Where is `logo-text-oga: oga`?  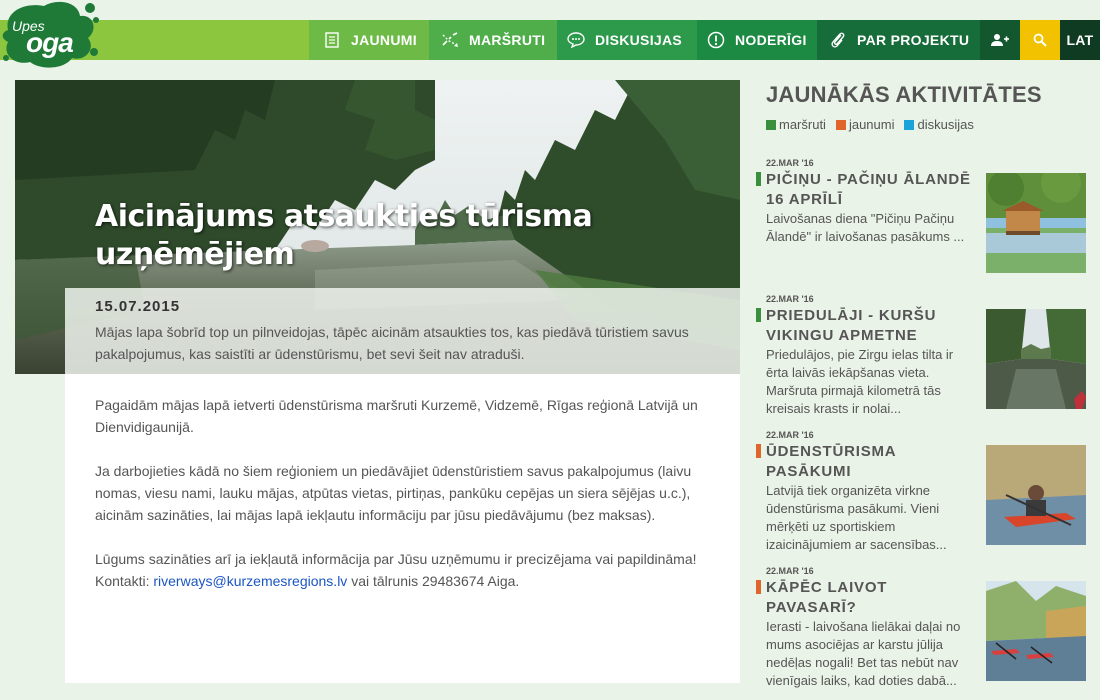 logo-text-oga: oga is located at coordinates (50, 42).